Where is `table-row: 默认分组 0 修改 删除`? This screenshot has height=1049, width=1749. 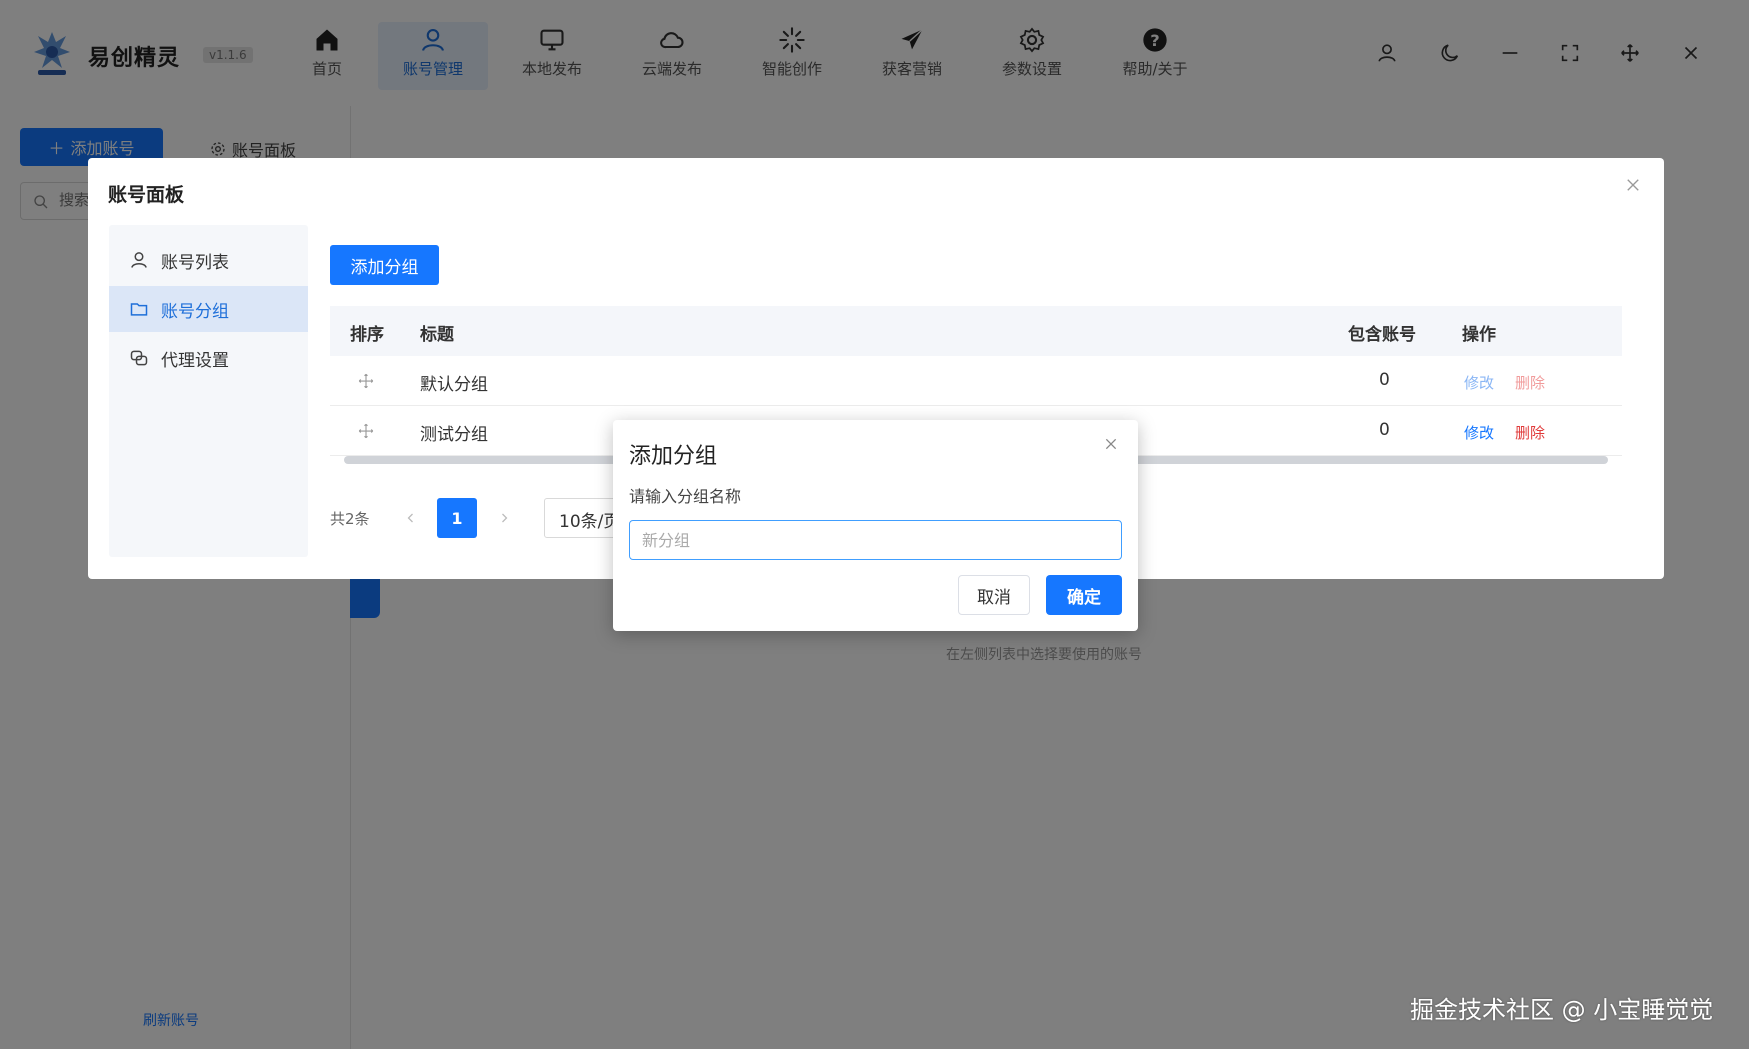 table-row: 默认分组 0 修改 删除 is located at coordinates (976, 381).